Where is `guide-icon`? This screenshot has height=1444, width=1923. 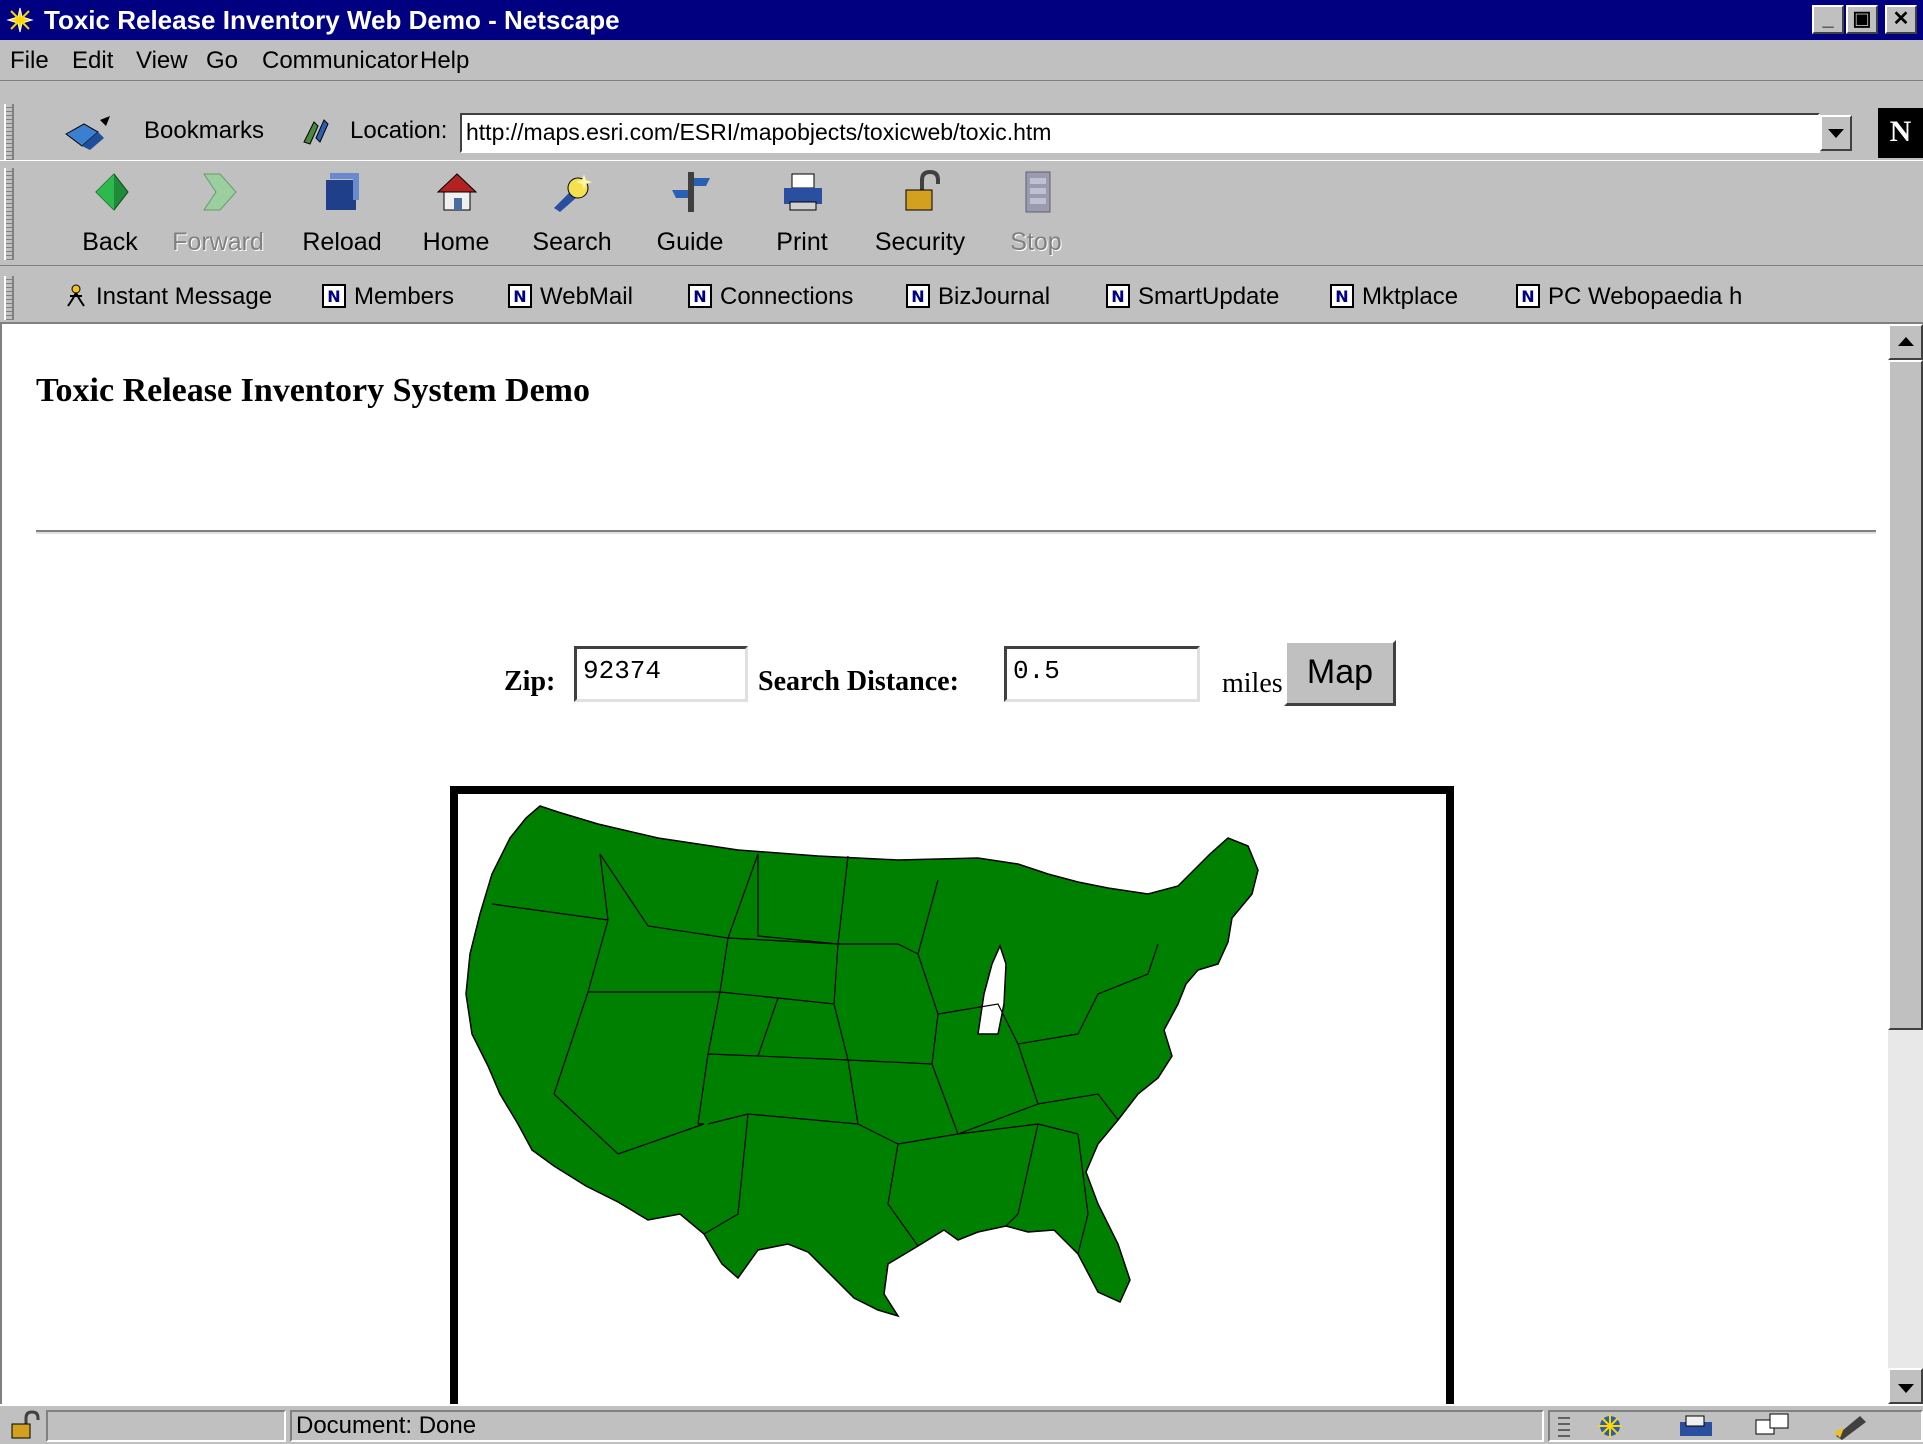
guide-icon is located at coordinates (691, 192).